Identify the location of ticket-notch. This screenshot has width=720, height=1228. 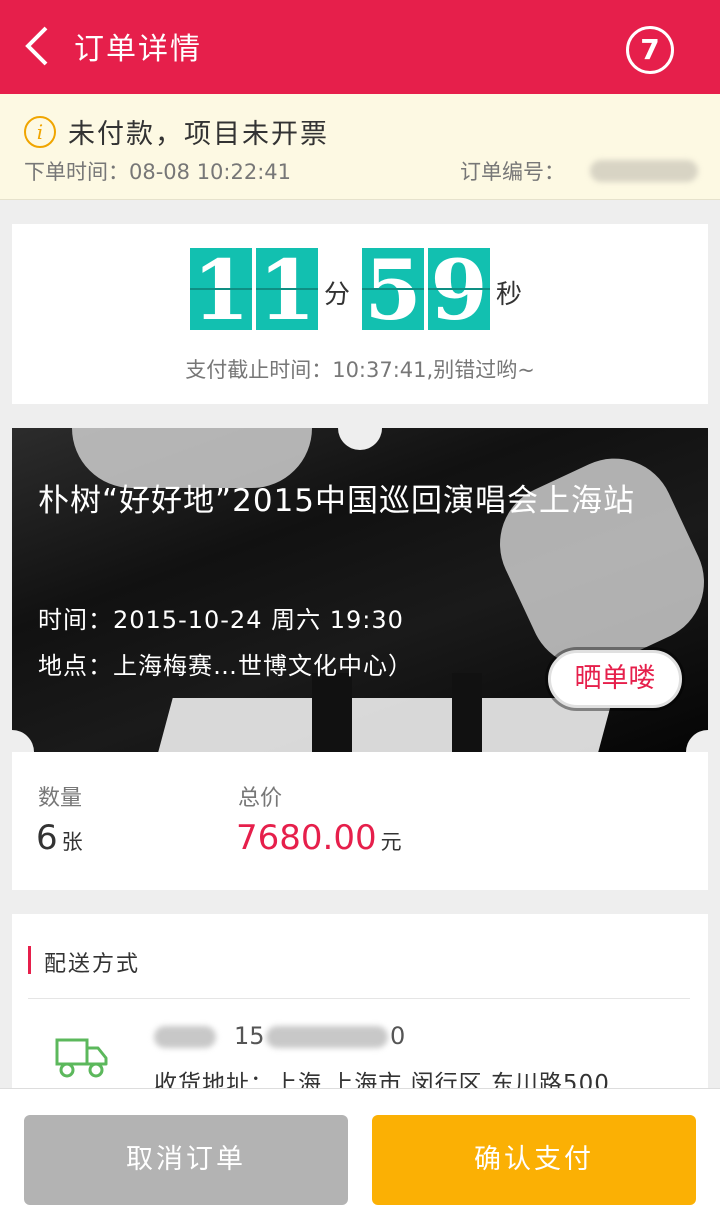
(360, 428).